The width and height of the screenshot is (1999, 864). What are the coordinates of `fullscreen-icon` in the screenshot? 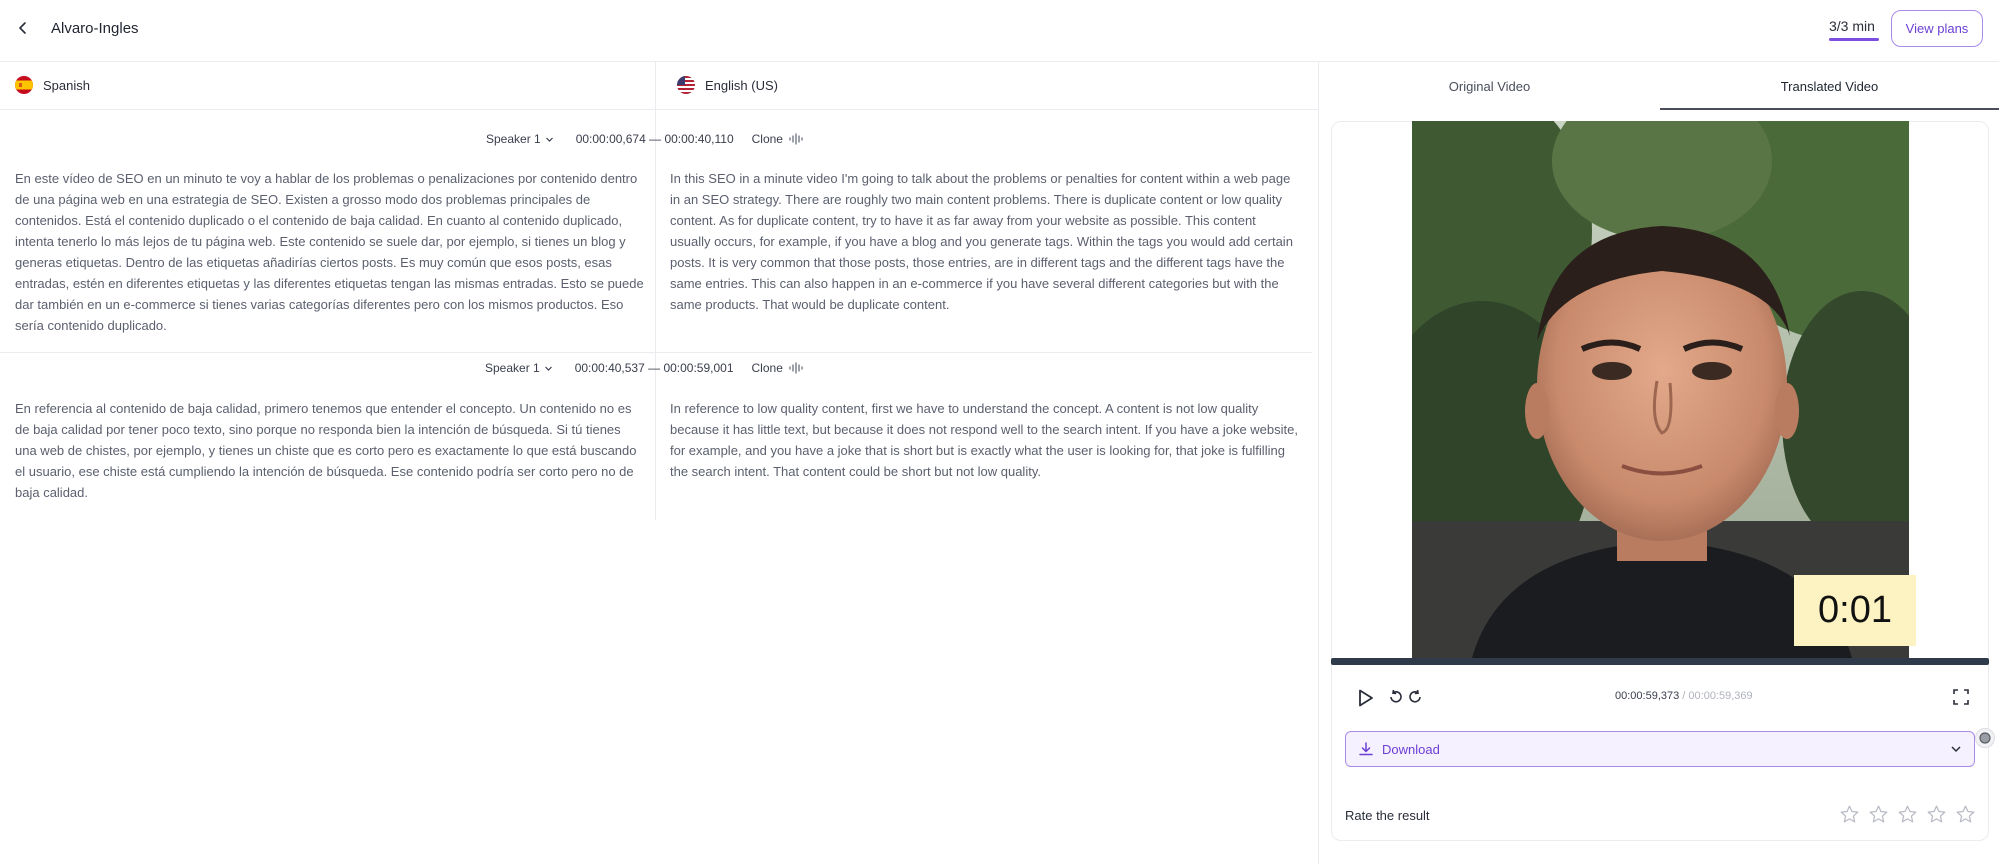 It's located at (1961, 697).